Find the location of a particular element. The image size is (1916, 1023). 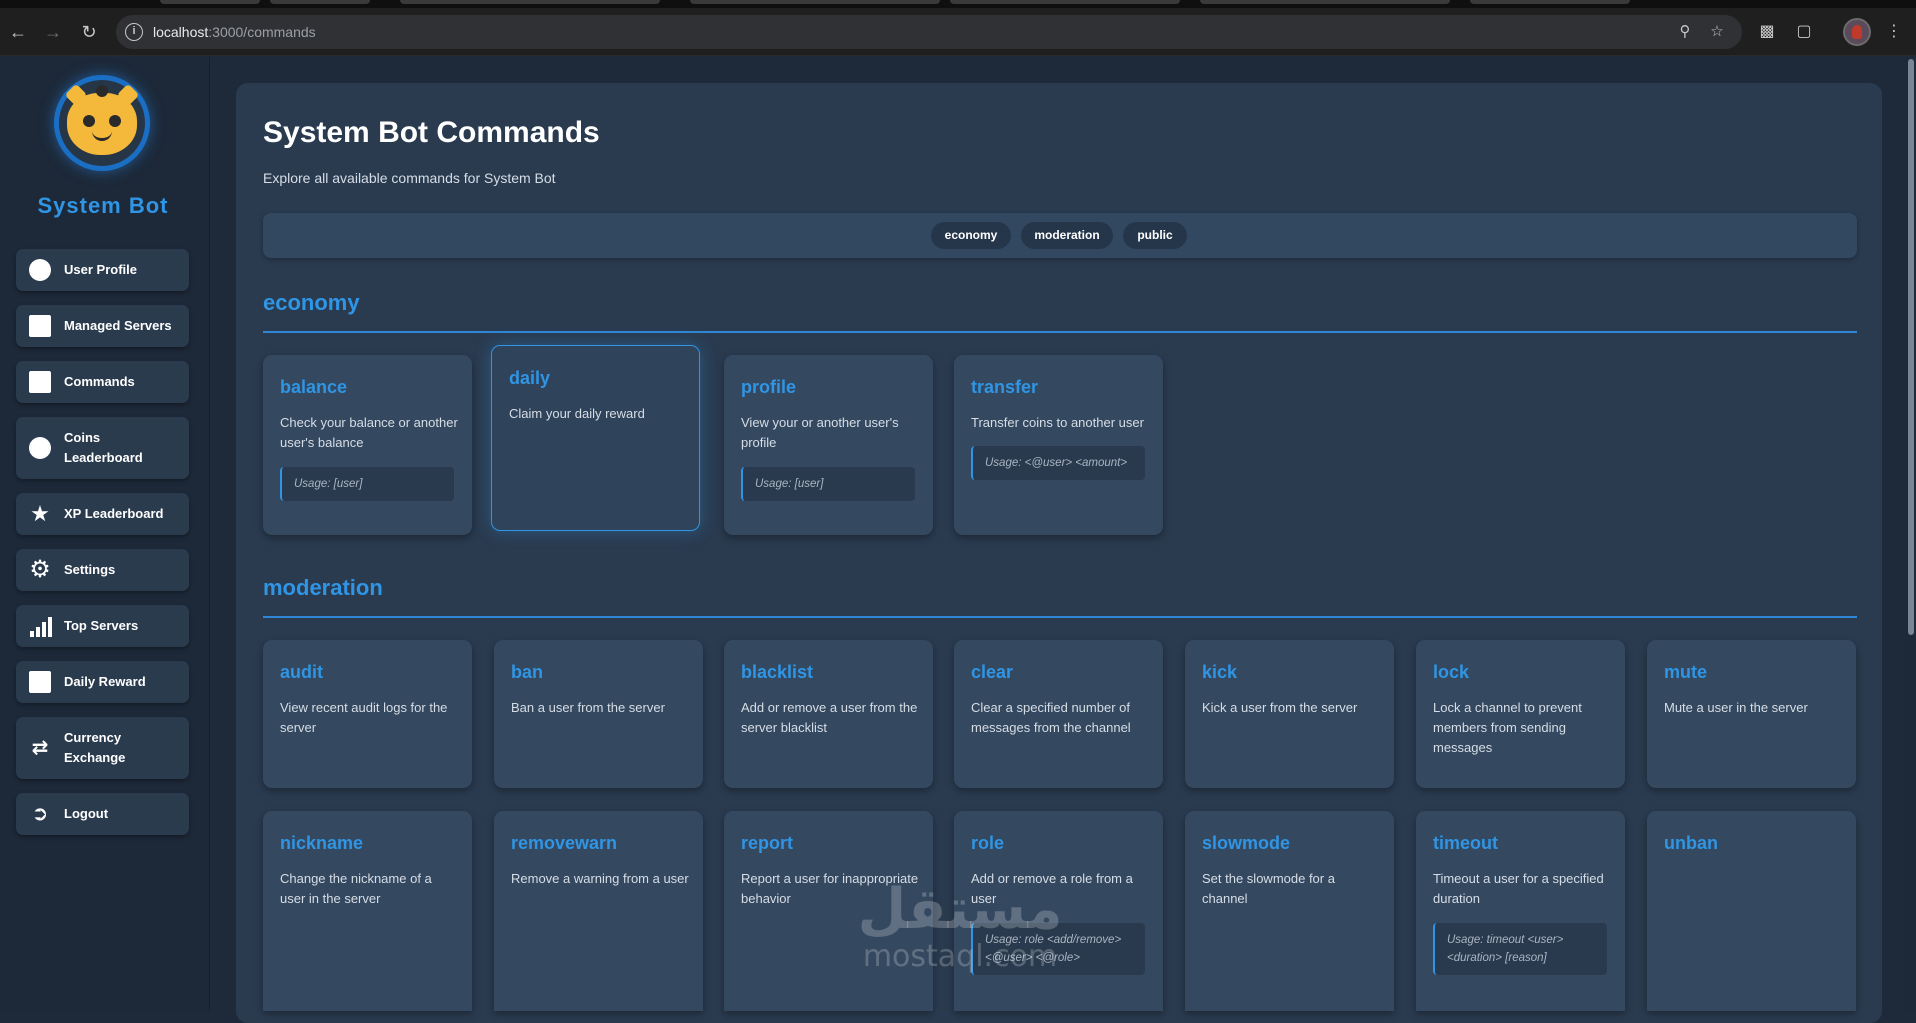

sidebar-item-xp-leaderboard: ★ XP Leaderboard is located at coordinates (102, 514).